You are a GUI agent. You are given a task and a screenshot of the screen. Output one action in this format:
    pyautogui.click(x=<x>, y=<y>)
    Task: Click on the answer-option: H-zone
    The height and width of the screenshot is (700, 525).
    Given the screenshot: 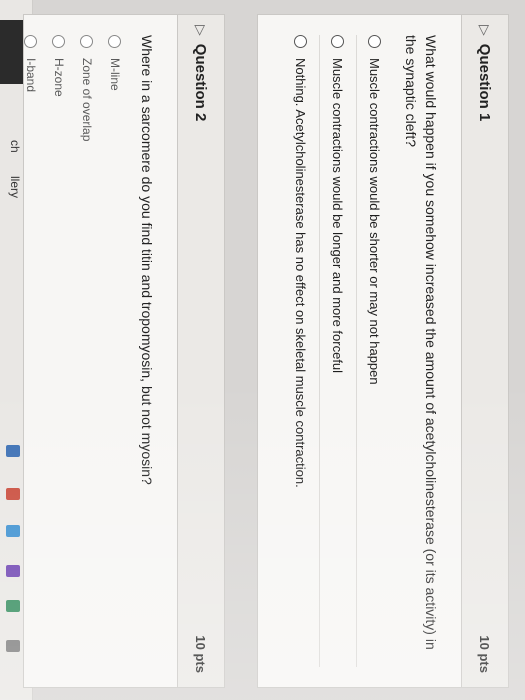 What is the action you would take?
    pyautogui.click(x=59, y=351)
    